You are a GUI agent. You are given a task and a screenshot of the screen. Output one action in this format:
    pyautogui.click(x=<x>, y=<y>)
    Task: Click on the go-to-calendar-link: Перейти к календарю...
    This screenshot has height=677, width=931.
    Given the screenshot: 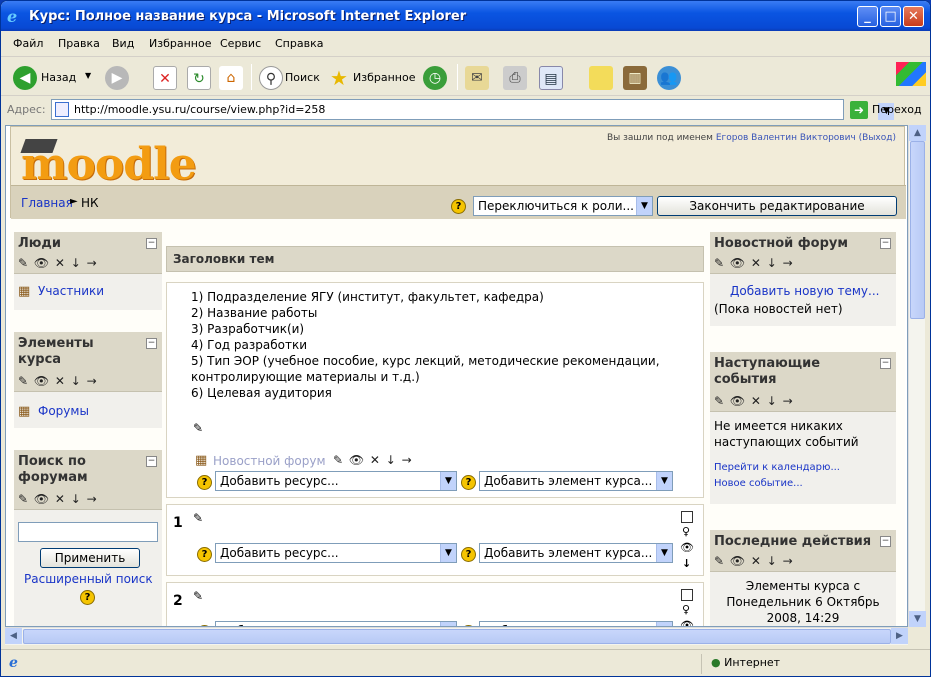 What is the action you would take?
    pyautogui.click(x=777, y=467)
    